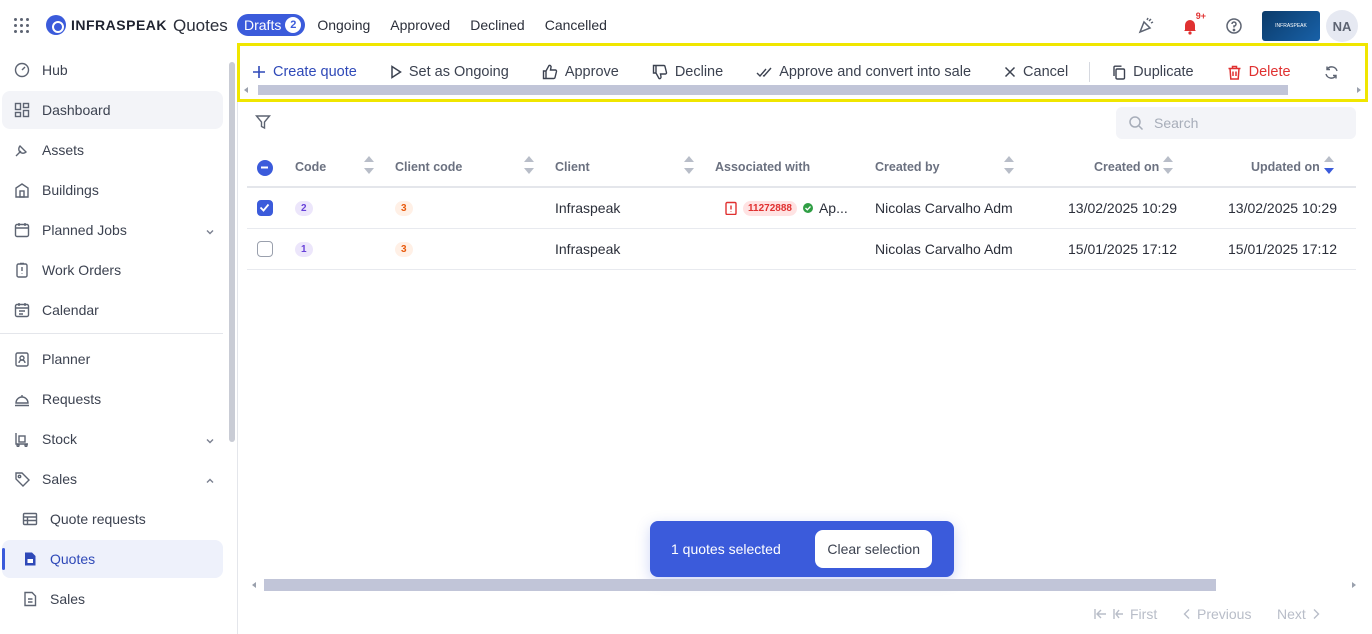 The height and width of the screenshot is (634, 1372). What do you see at coordinates (572, 167) in the screenshot?
I see `column-header-client: Client` at bounding box center [572, 167].